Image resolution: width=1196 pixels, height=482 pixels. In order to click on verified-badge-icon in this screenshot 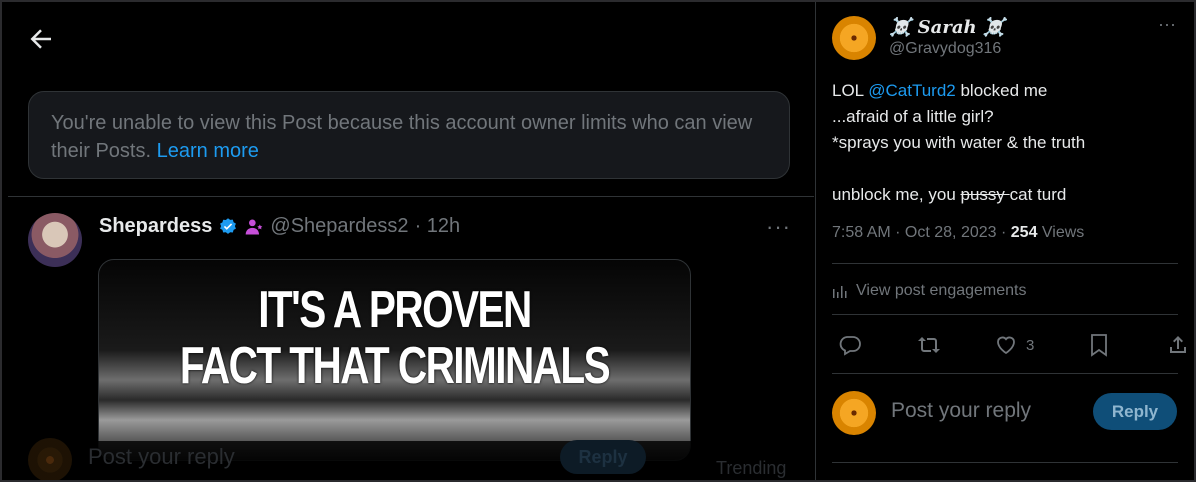, I will do `click(228, 227)`.